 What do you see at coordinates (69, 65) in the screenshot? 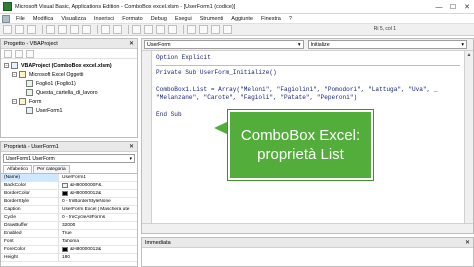
I see `tree-item-vbaproject: − VBAProject (ComboBox excel.xlsm)` at bounding box center [69, 65].